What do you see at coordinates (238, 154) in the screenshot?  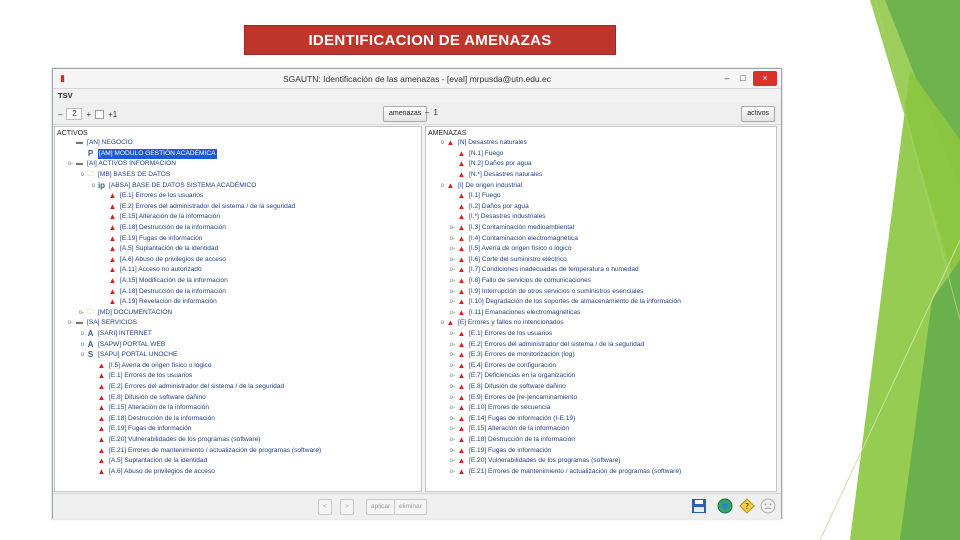 I see `tree-row: P [AM] MODULO GESTIÓN ACADÉMICA` at bounding box center [238, 154].